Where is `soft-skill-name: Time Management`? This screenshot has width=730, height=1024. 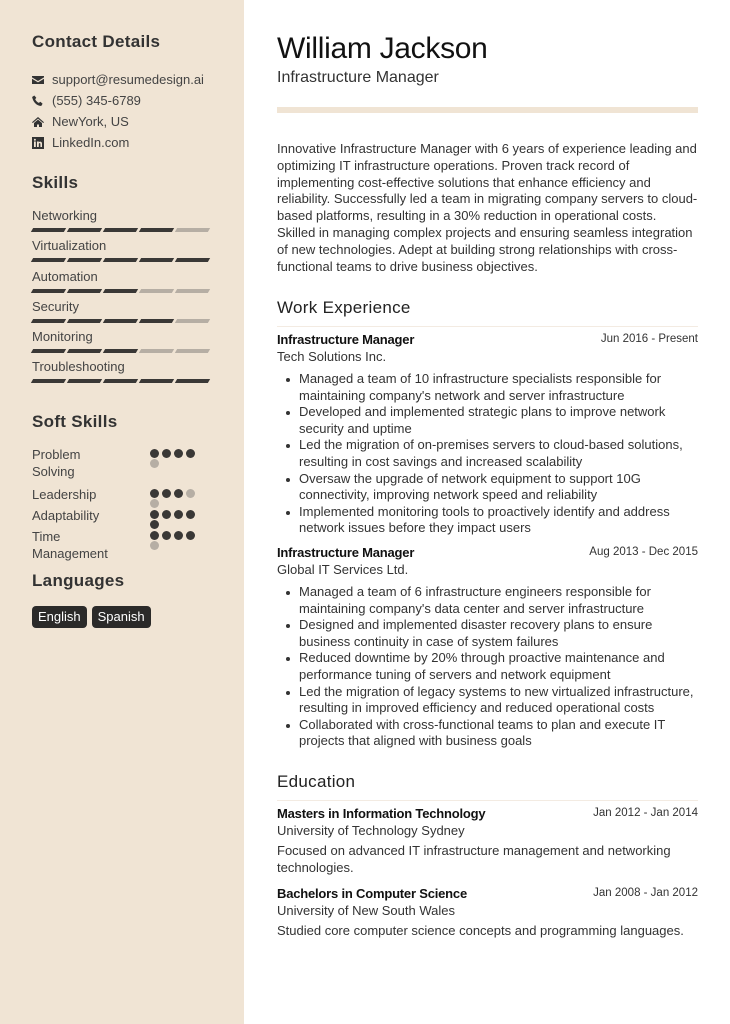 soft-skill-name: Time Management is located at coordinates (70, 545).